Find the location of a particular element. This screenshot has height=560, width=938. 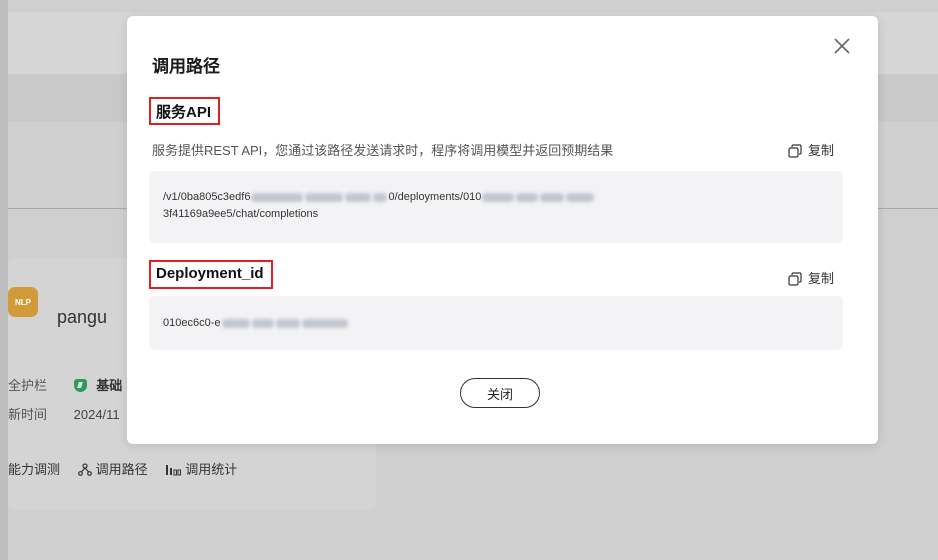

copy-deployment-label: 复制 is located at coordinates (821, 278).